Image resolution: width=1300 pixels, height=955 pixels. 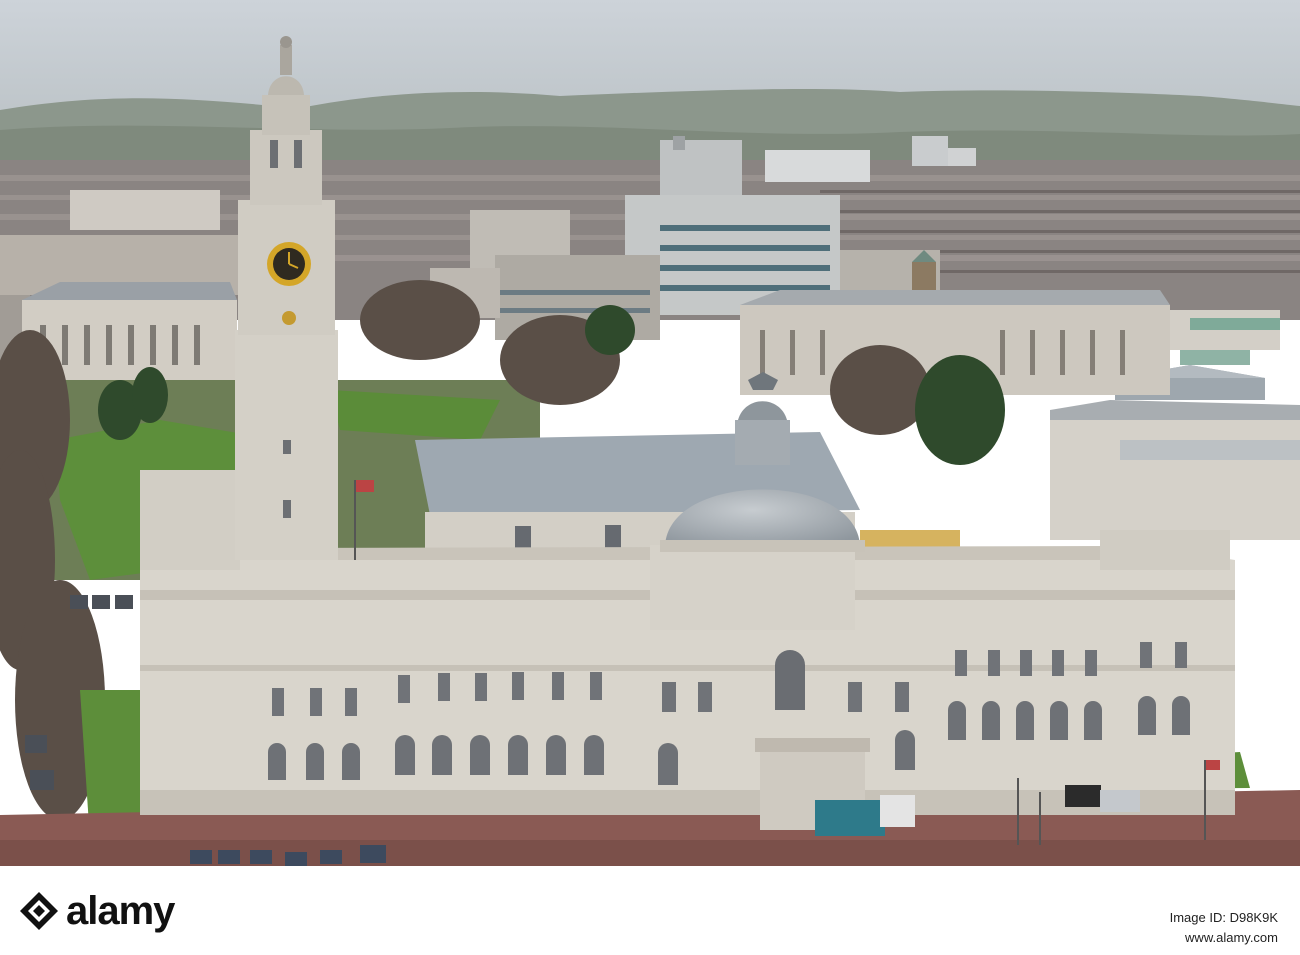 What do you see at coordinates (1223, 917) in the screenshot?
I see `image-id-label: Image ID: D98K9K` at bounding box center [1223, 917].